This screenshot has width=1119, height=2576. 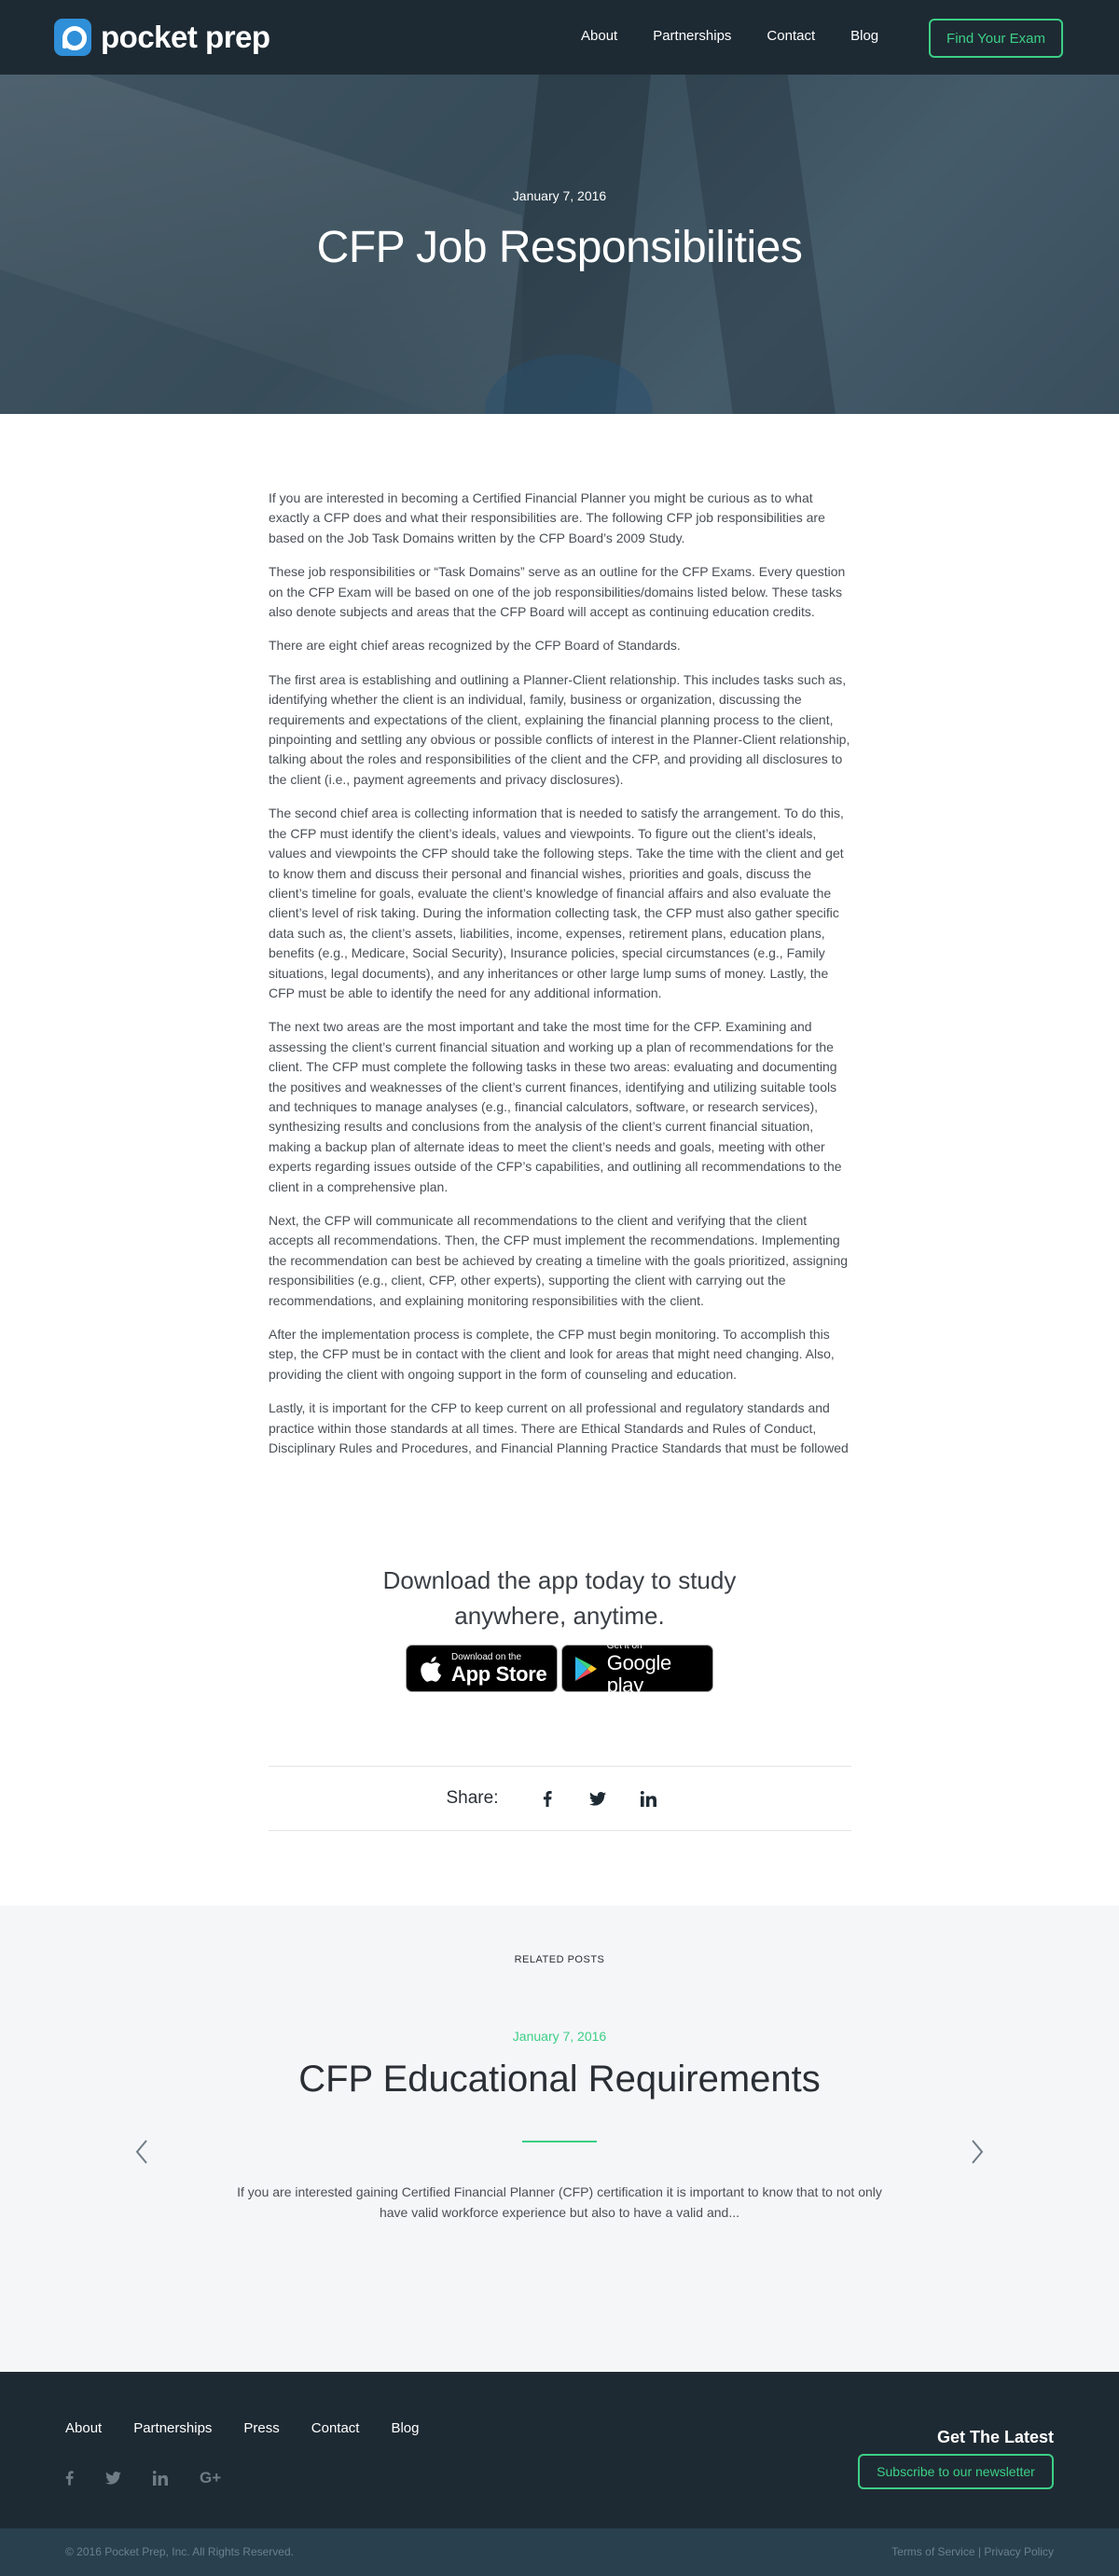 I want to click on nav-link-contact: Contact, so click(x=791, y=36).